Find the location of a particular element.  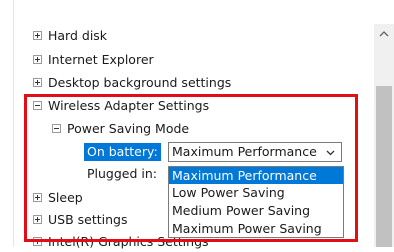

tree-item-sleep: Sleep is located at coordinates (80, 198).